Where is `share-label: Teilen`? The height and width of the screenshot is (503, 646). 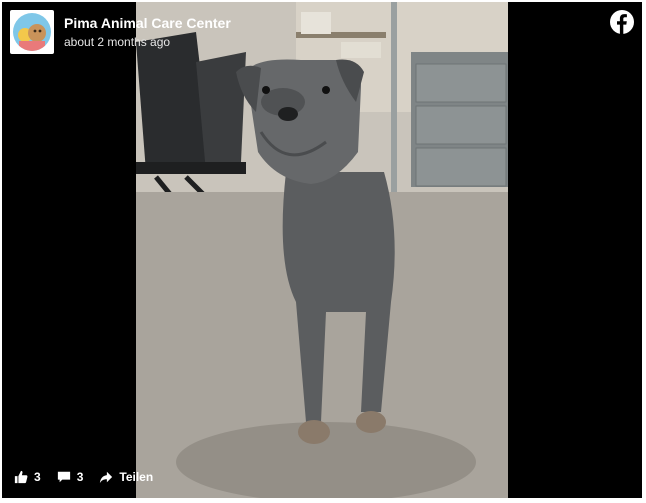 share-label: Teilen is located at coordinates (136, 477).